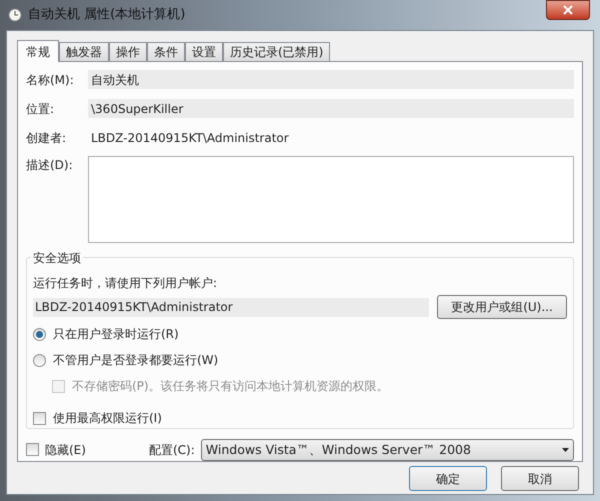 Image resolution: width=600 pixels, height=501 pixels. I want to click on tab: 条件, so click(166, 51).